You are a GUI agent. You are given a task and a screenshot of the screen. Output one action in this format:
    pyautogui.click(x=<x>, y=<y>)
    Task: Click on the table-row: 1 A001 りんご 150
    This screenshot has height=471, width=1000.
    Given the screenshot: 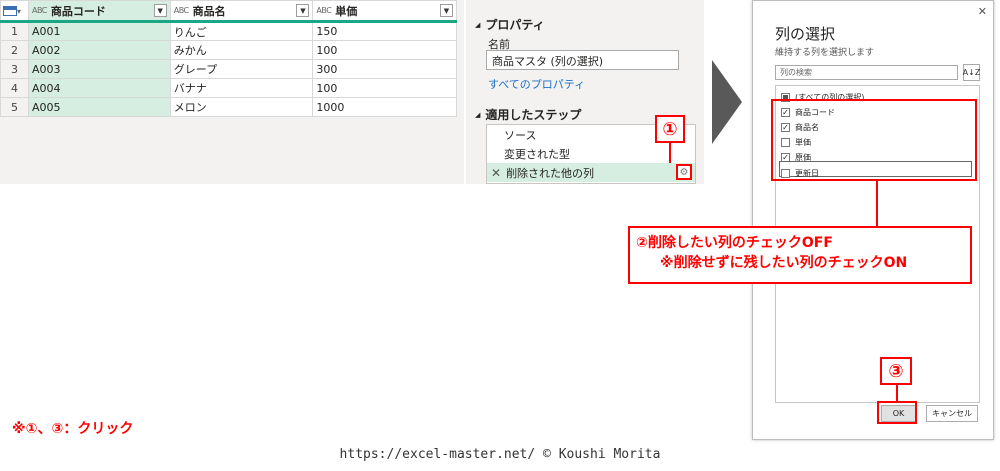 What is the action you would take?
    pyautogui.click(x=228, y=31)
    